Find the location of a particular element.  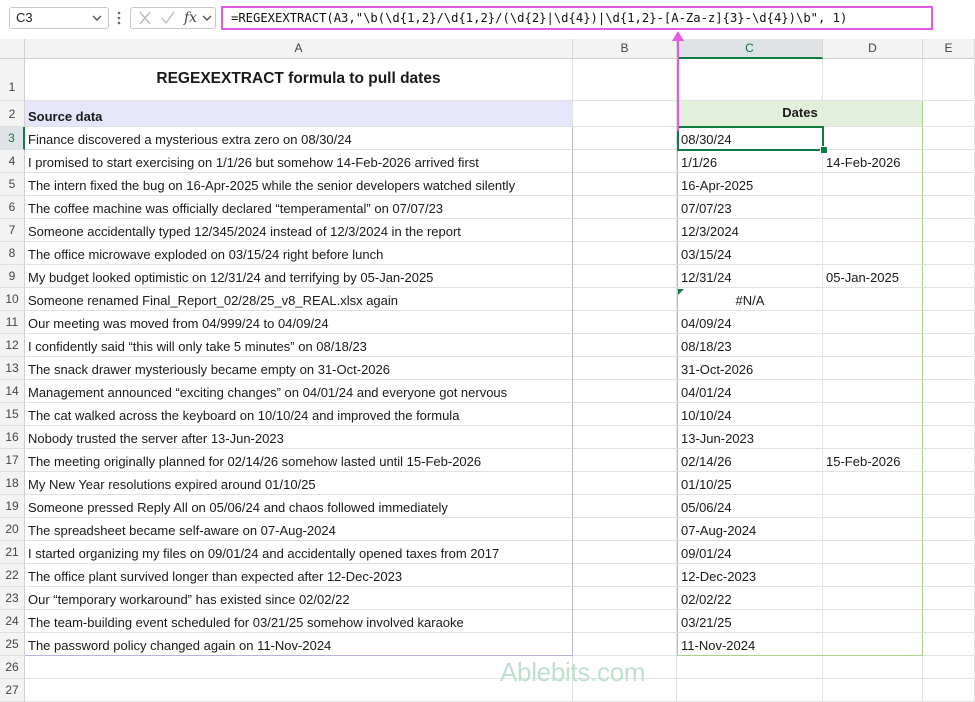

date-result-cell: 03/21/25 is located at coordinates (750, 621).